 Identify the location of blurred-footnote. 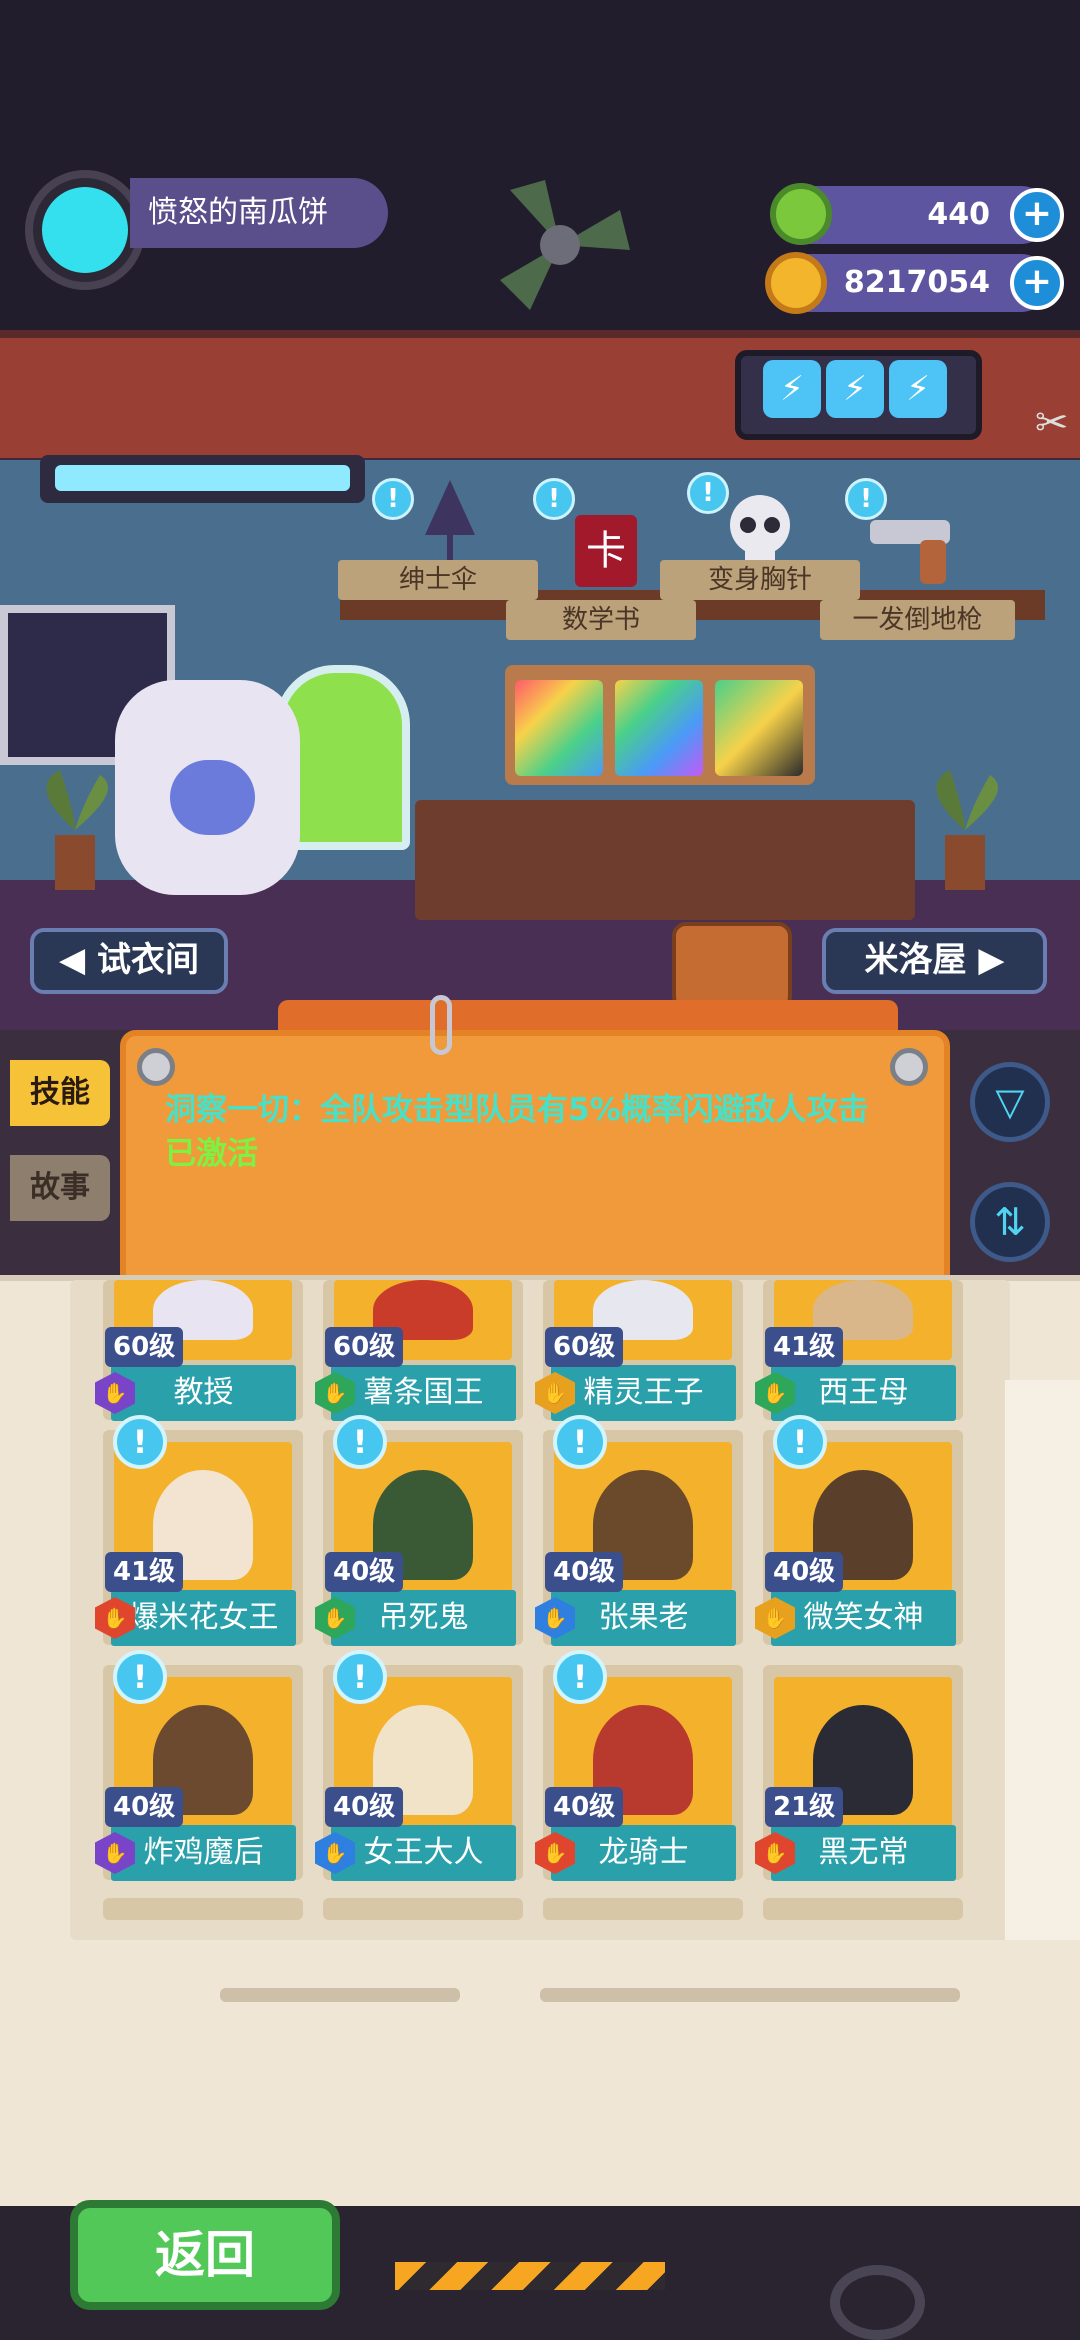
(590, 1995).